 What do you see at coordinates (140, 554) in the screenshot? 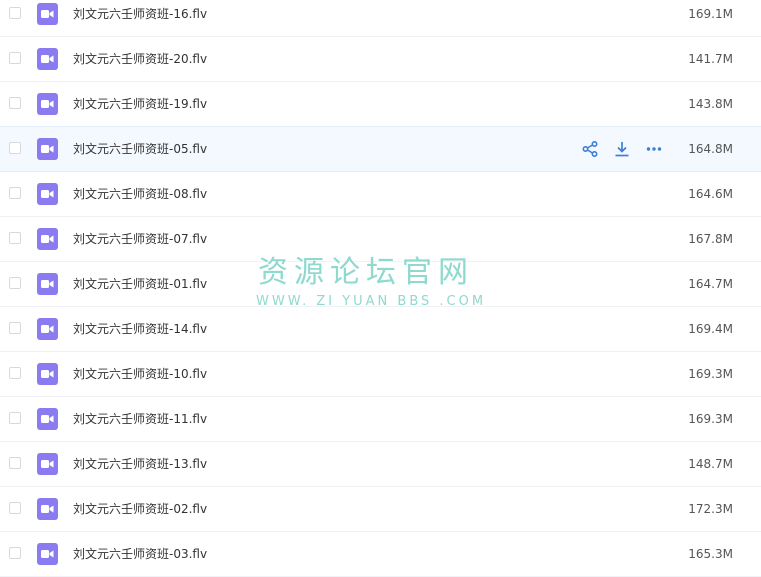
I see `file-name: 刘文元六壬师资班-03.flv` at bounding box center [140, 554].